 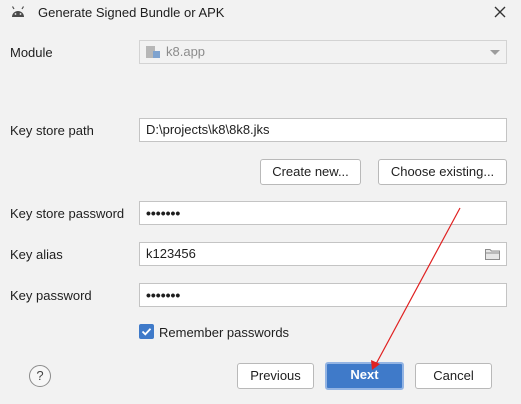 What do you see at coordinates (186, 51) in the screenshot?
I see `module-value: k8.app` at bounding box center [186, 51].